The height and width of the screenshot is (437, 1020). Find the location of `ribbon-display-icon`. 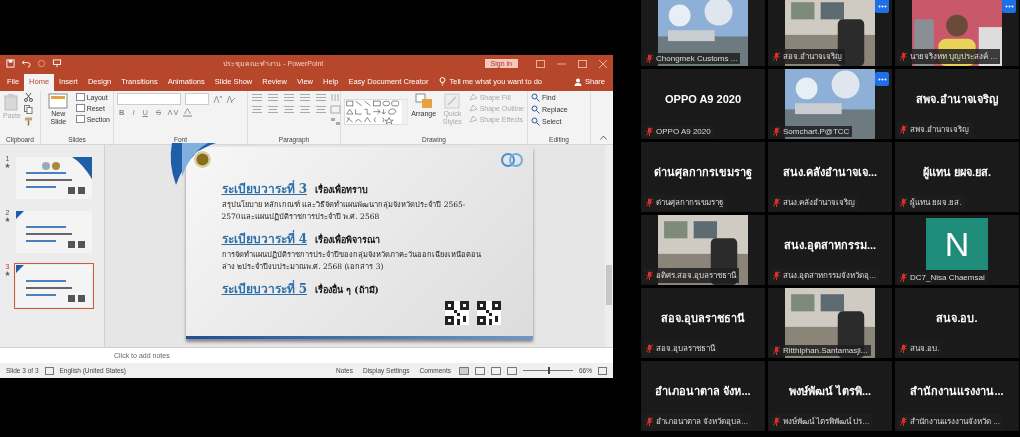

ribbon-display-icon is located at coordinates (540, 63).